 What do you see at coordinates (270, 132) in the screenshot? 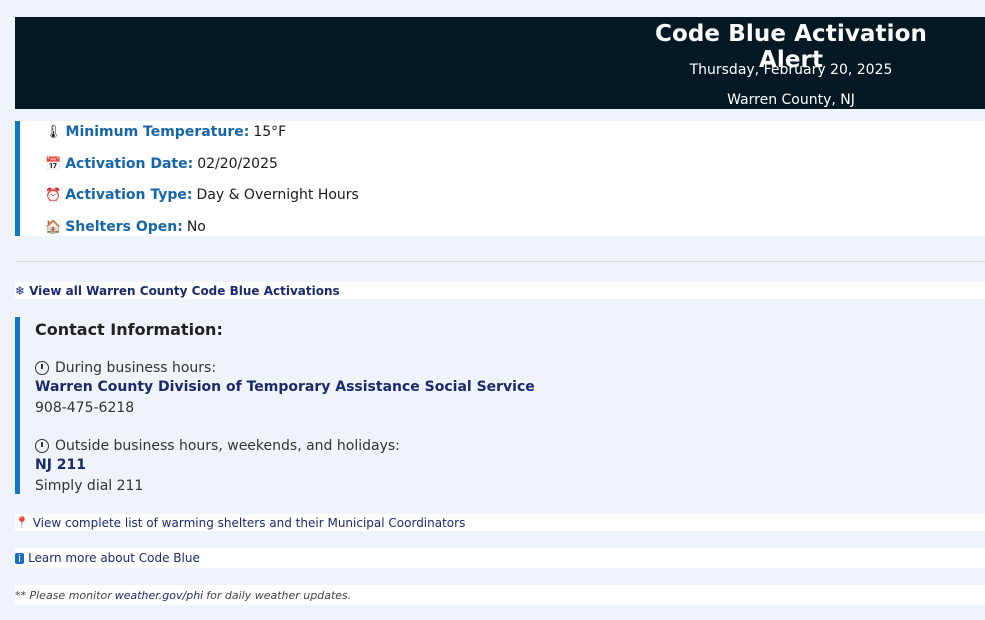
I see `detail-value: 15°F` at bounding box center [270, 132].